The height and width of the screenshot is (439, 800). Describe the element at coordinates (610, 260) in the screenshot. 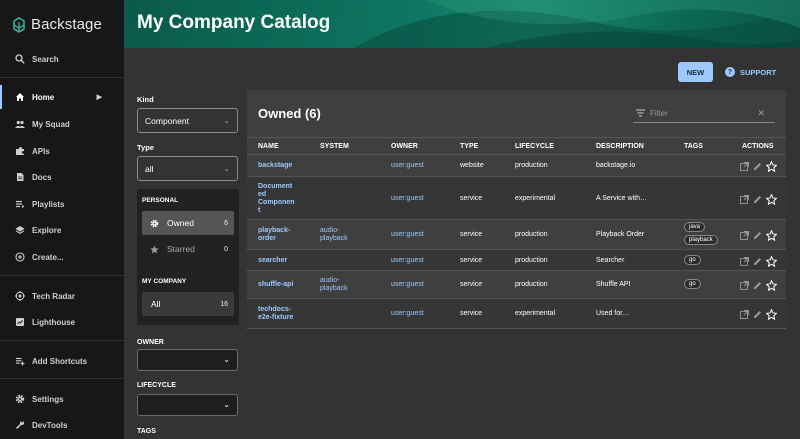

I see `description-cell: Searcher` at that location.